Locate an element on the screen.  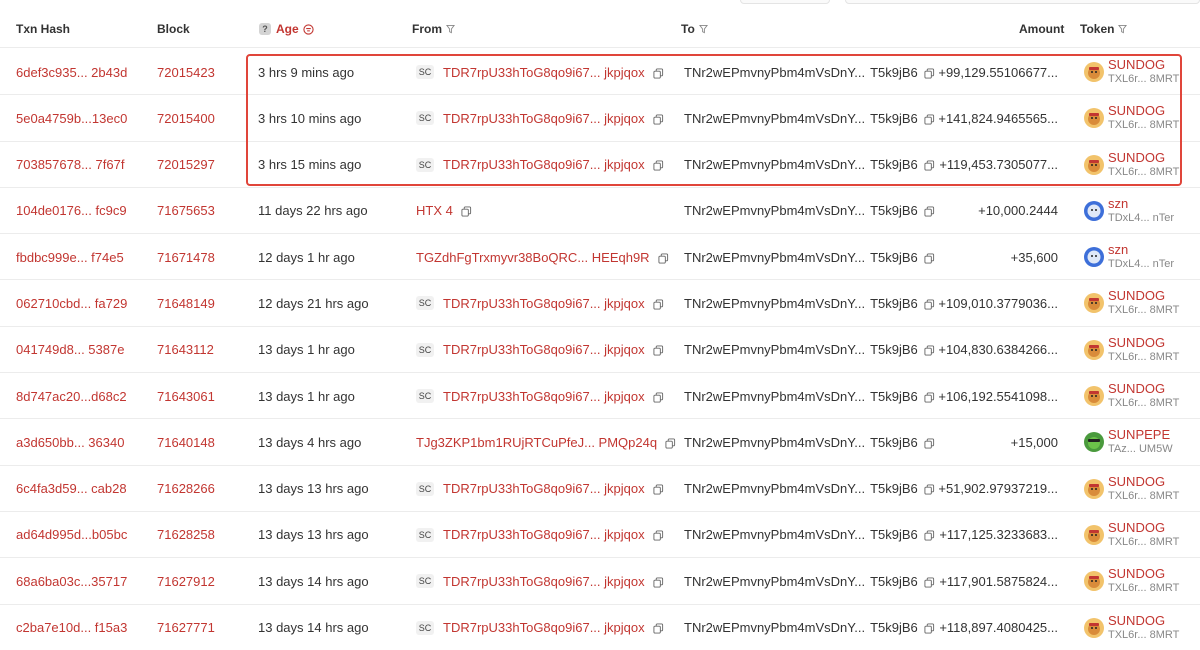
from-address-link: TJg3ZKP1bm1RUjRTCuPfeJ... PMQp24q is located at coordinates (536, 442).